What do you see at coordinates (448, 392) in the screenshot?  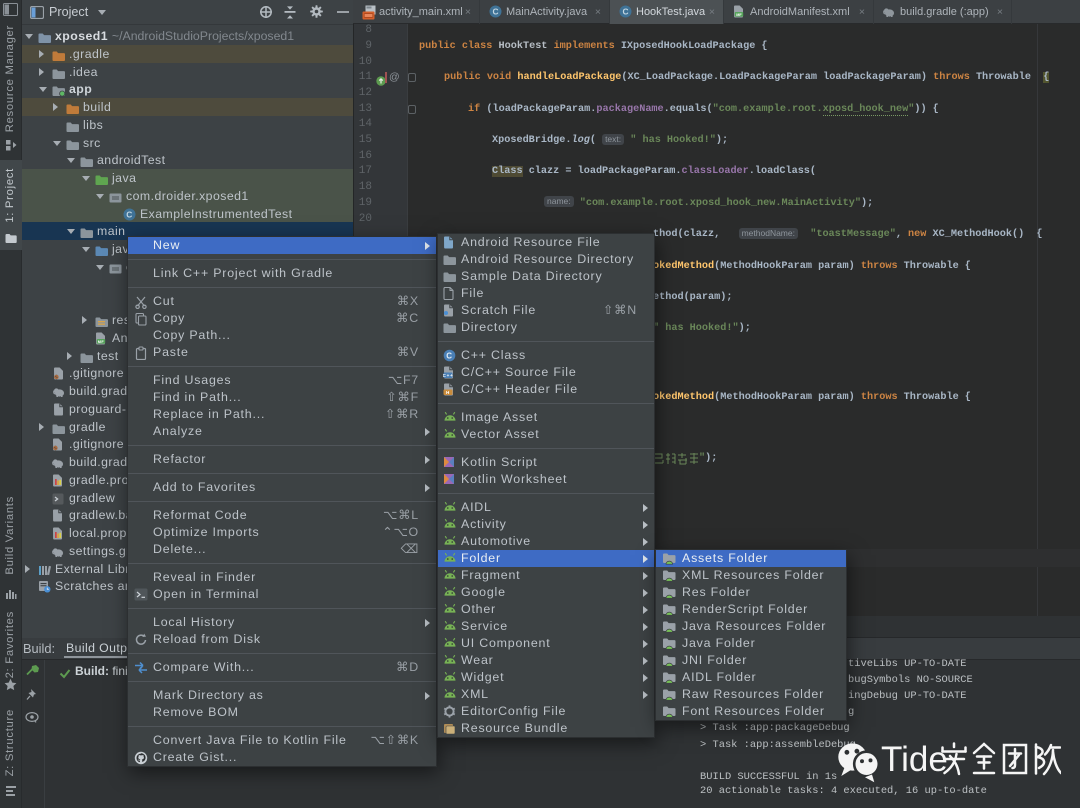 I see `svg-text: H` at bounding box center [448, 392].